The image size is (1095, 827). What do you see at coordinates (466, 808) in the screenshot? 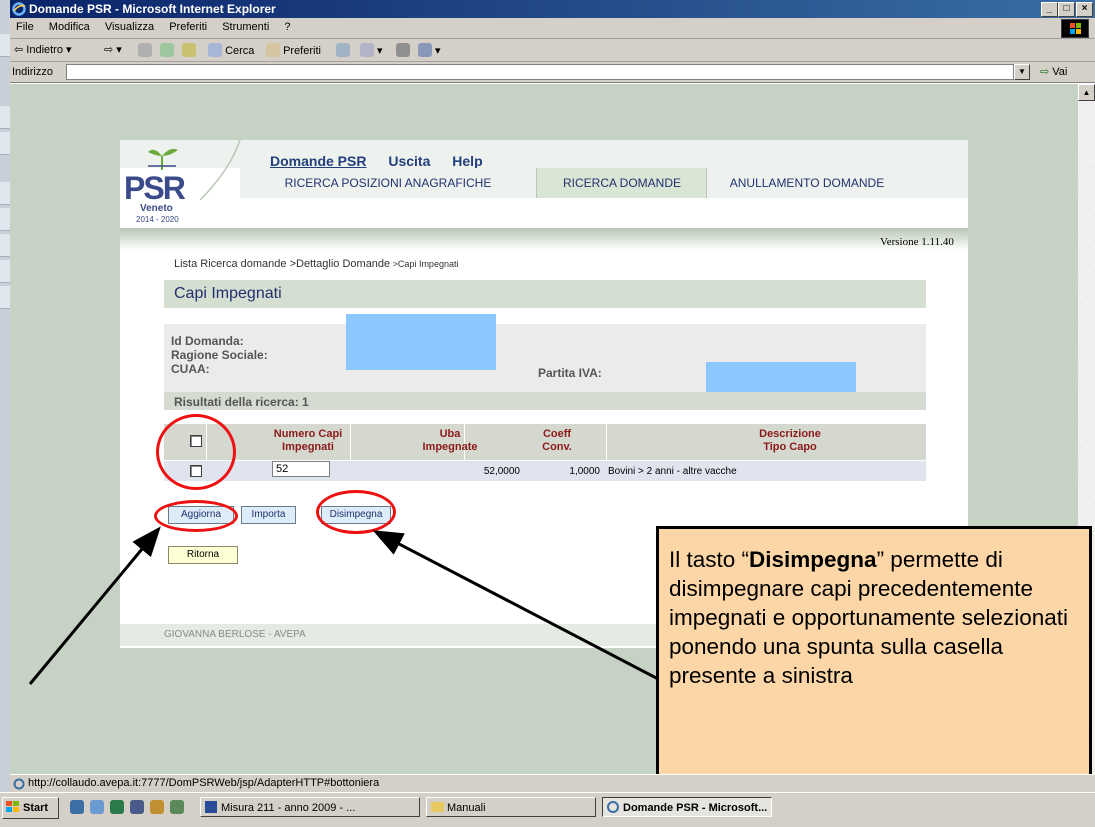
I see `task-manuali-label: Manuali` at bounding box center [466, 808].